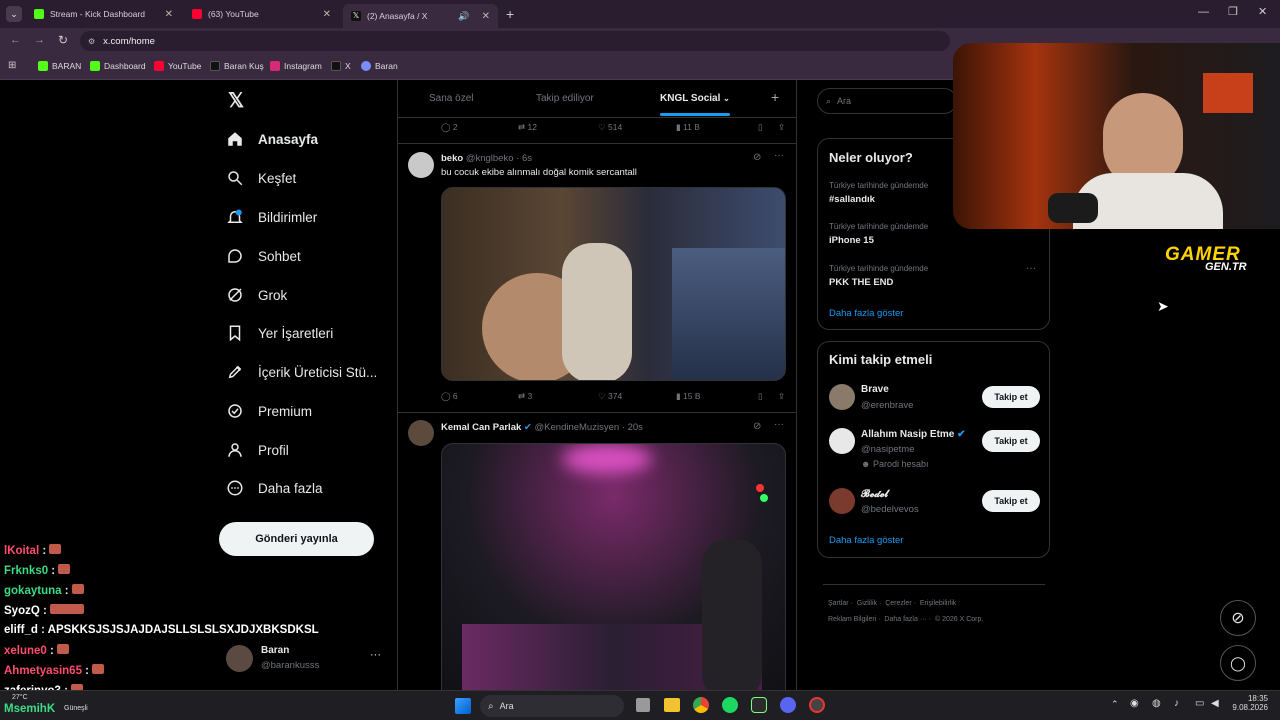 The image size is (1280, 720). What do you see at coordinates (898, 603) in the screenshot?
I see `footer-link: Çerezler` at bounding box center [898, 603].